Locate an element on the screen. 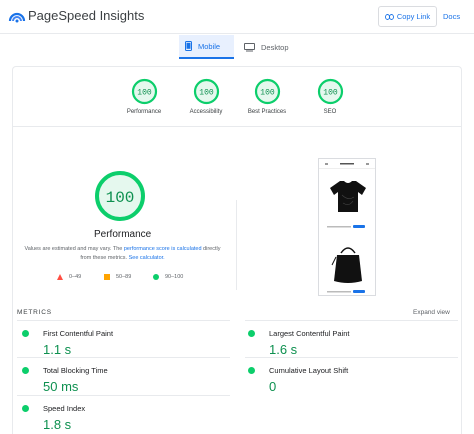 Image resolution: width=474 pixels, height=434 pixels. tab-mobile: Mobile is located at coordinates (206, 47).